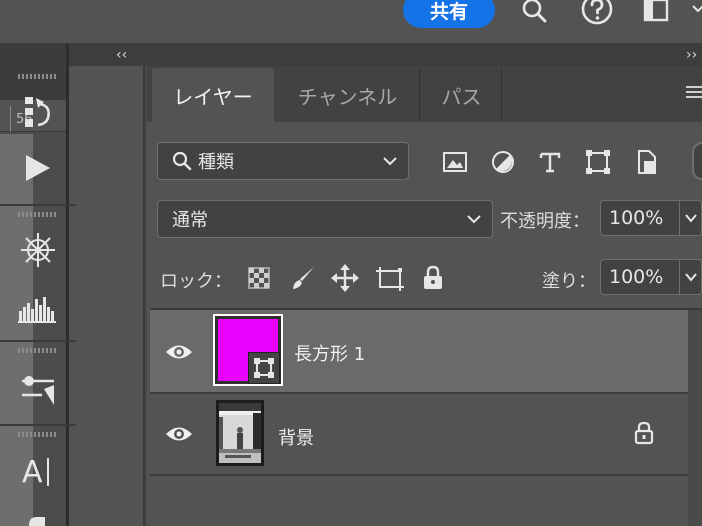  I want to click on workspace-icon, so click(657, 14).